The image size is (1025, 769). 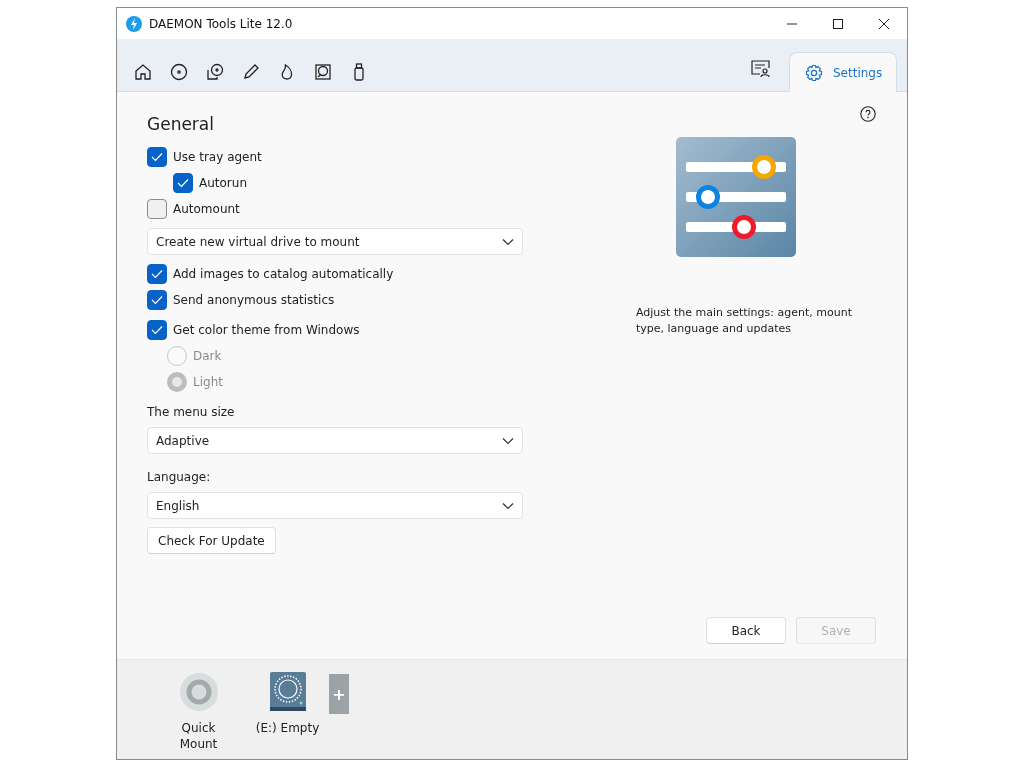 I want to click on disc-drive-icon, so click(x=215, y=72).